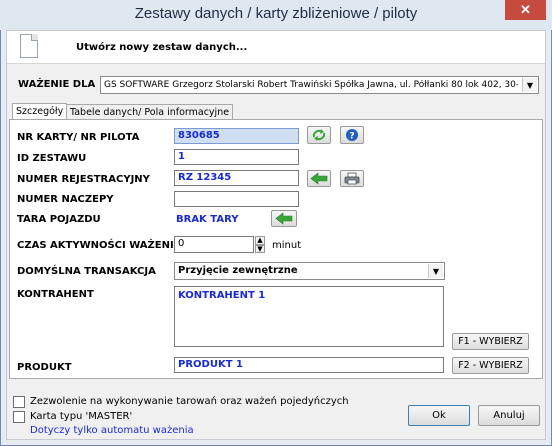 The height and width of the screenshot is (446, 552). Describe the element at coordinates (112, 430) in the screenshot. I see `automat-note: Dotyczy tylko automatu ważenia` at that location.